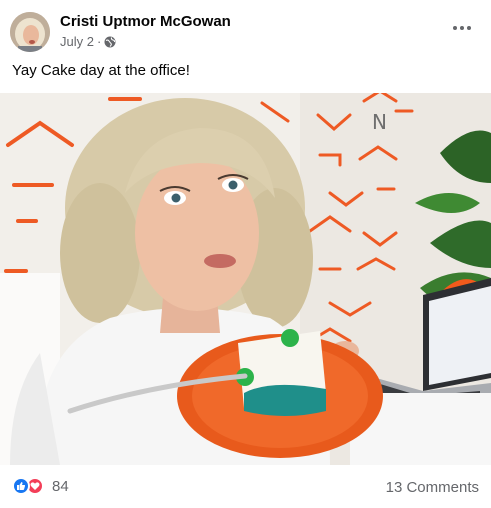  What do you see at coordinates (60, 486) in the screenshot?
I see `reaction-count: 84` at bounding box center [60, 486].